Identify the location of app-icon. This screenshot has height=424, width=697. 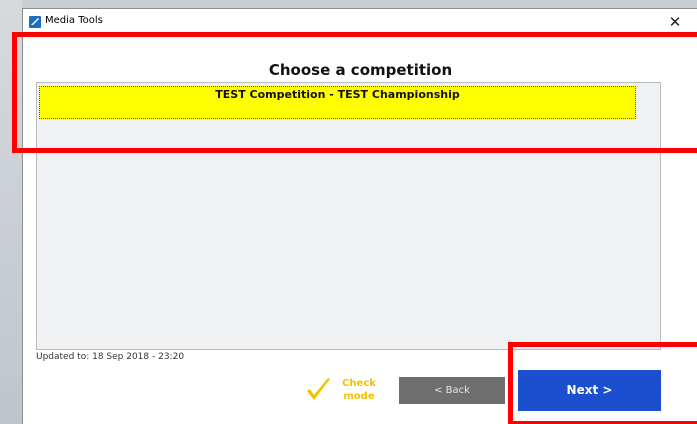
(35, 22).